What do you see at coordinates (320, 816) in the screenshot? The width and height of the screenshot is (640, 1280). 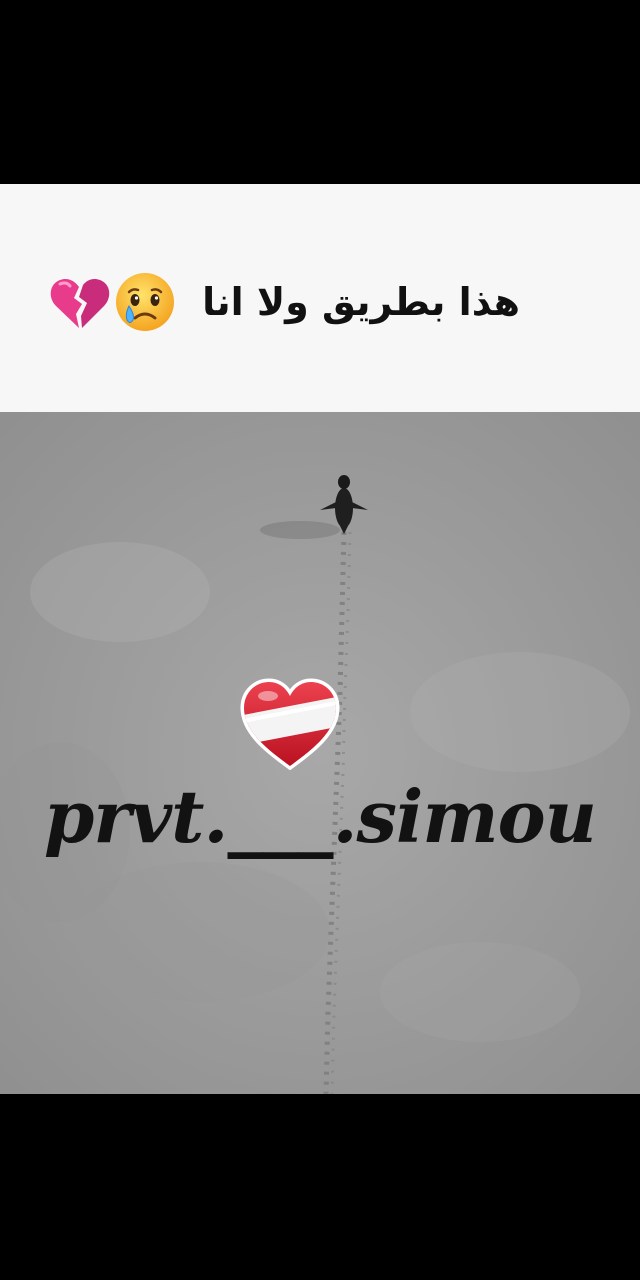 I see `watermark-text: prvt.___.simou` at bounding box center [320, 816].